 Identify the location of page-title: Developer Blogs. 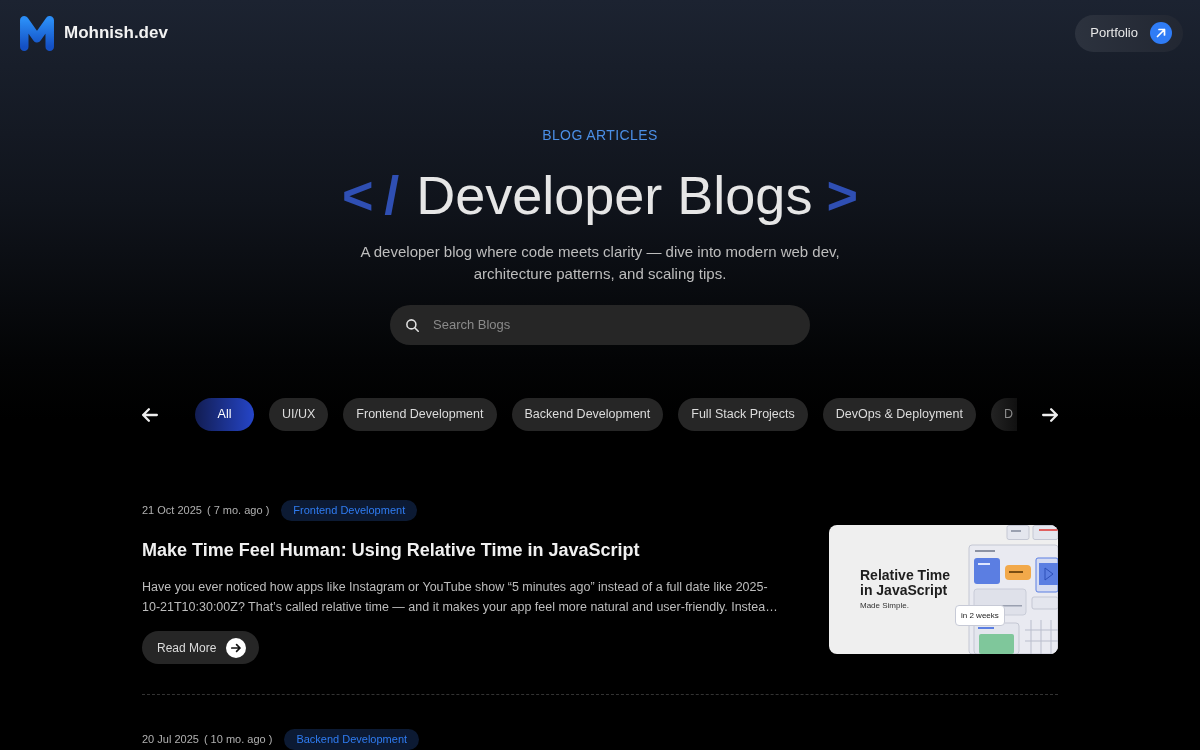
(614, 195).